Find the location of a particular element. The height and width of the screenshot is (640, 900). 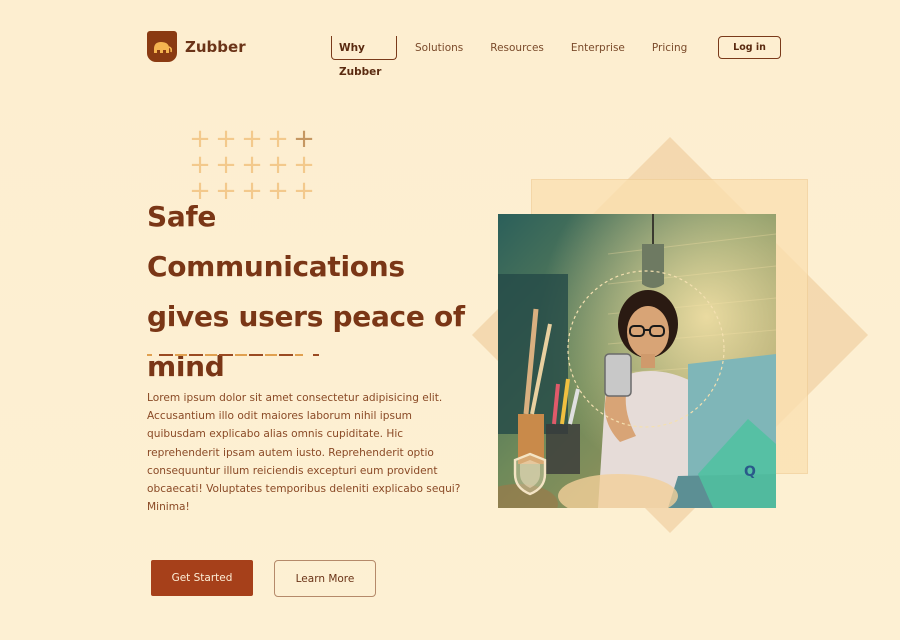

nav-item-pricing: Pricing is located at coordinates (669, 48).